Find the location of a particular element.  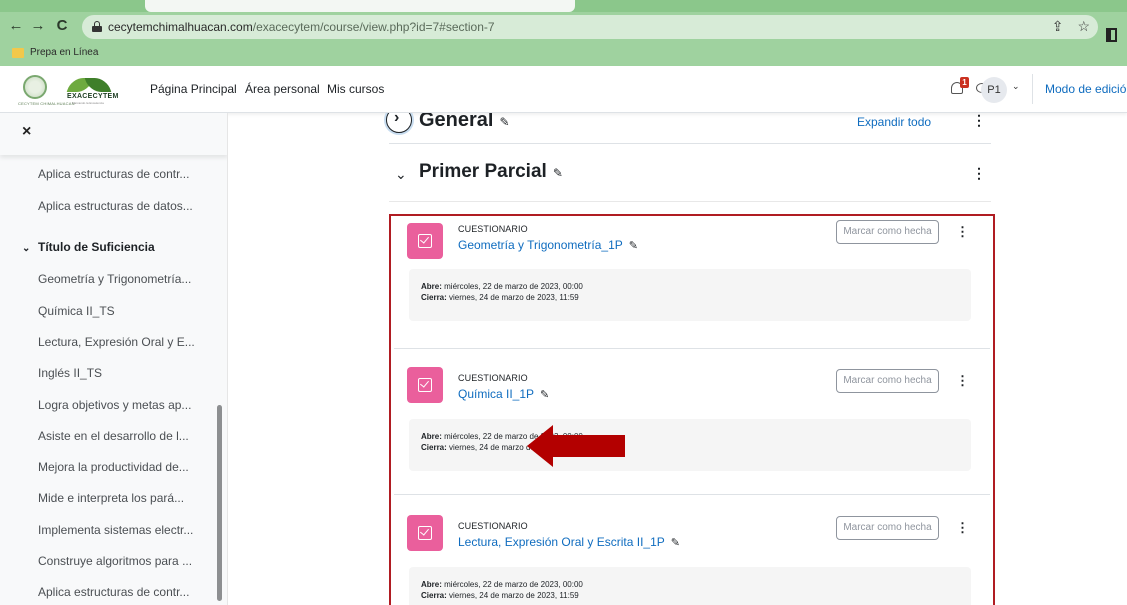

star-icon: ☆ is located at coordinates (1083, 26).